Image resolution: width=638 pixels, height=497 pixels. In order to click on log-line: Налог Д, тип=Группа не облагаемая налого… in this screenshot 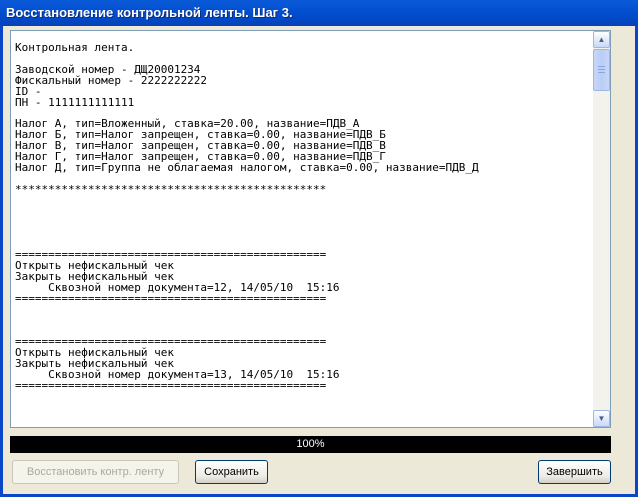, I will do `click(247, 167)`.